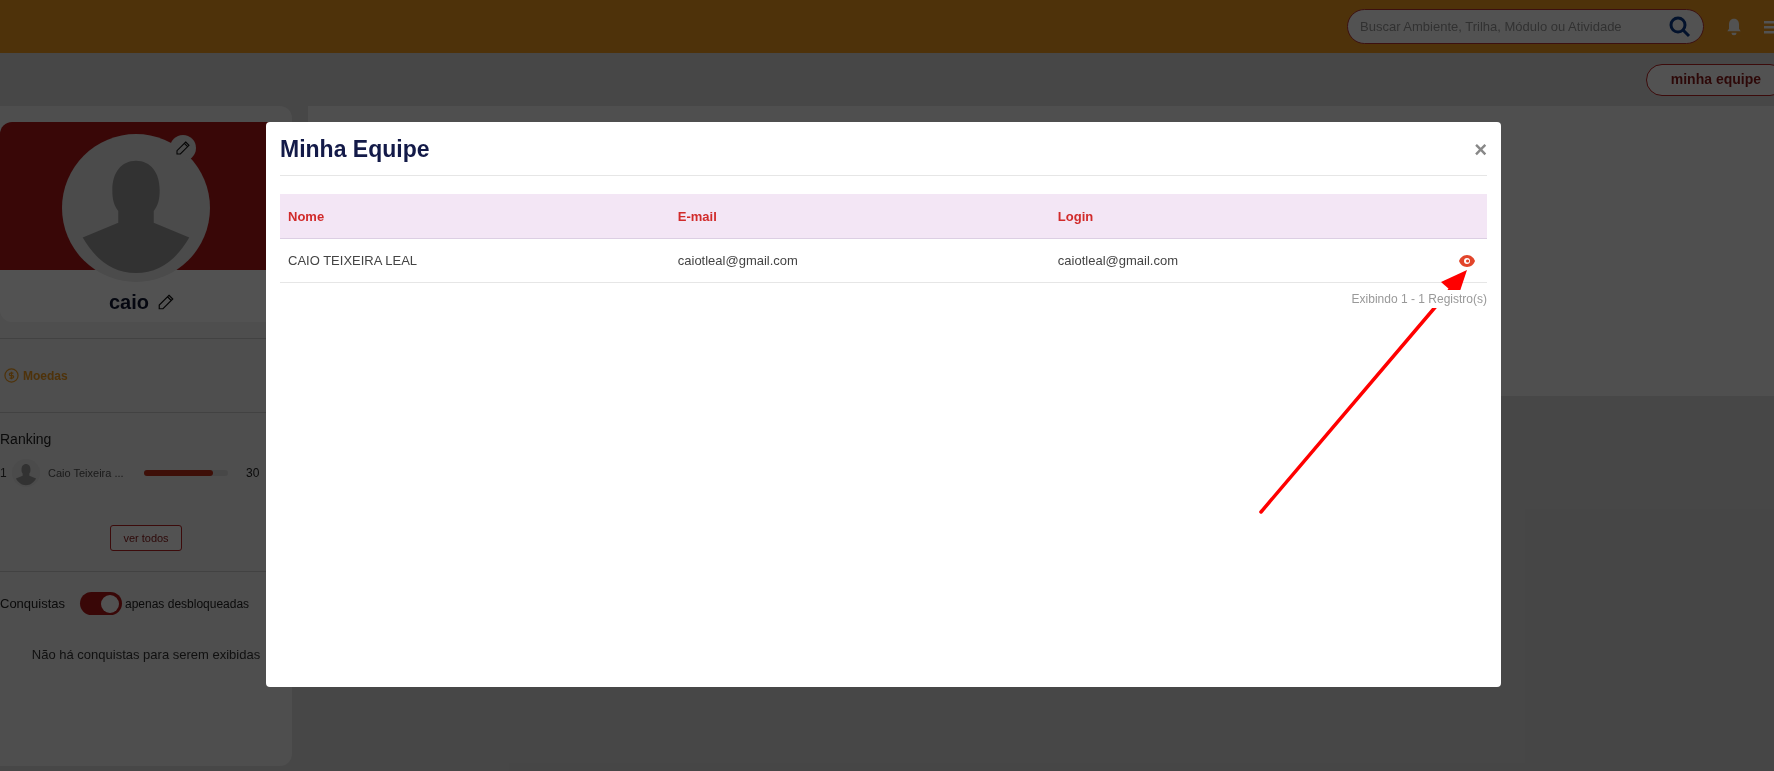 The image size is (1774, 771). Describe the element at coordinates (253, 473) in the screenshot. I see `rank-score: 30` at that location.